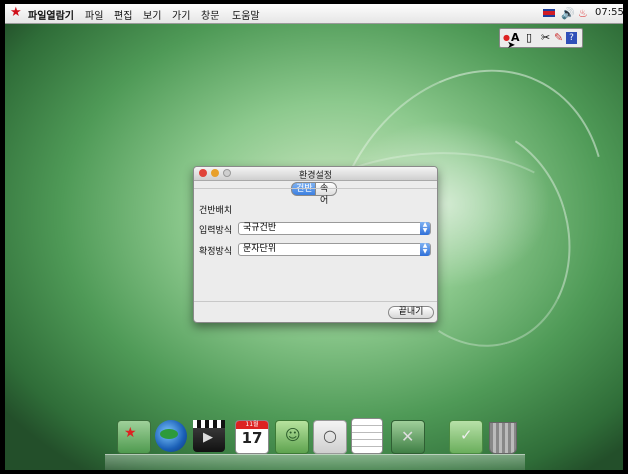 This screenshot has width=628, height=474. Describe the element at coordinates (408, 437) in the screenshot. I see `system-tools-icon` at that location.